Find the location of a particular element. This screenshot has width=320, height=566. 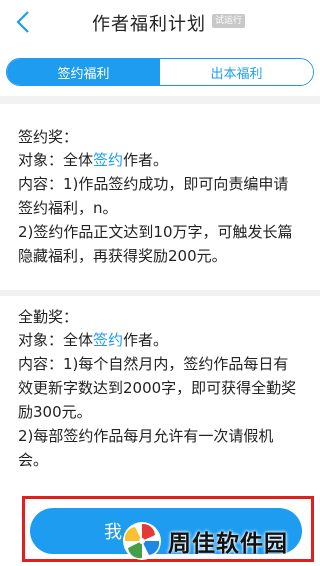

content-line-2: 2)签约作品正文达到10万字，可触发长篇隐藏福利，再获得奖励200元。 is located at coordinates (155, 244).